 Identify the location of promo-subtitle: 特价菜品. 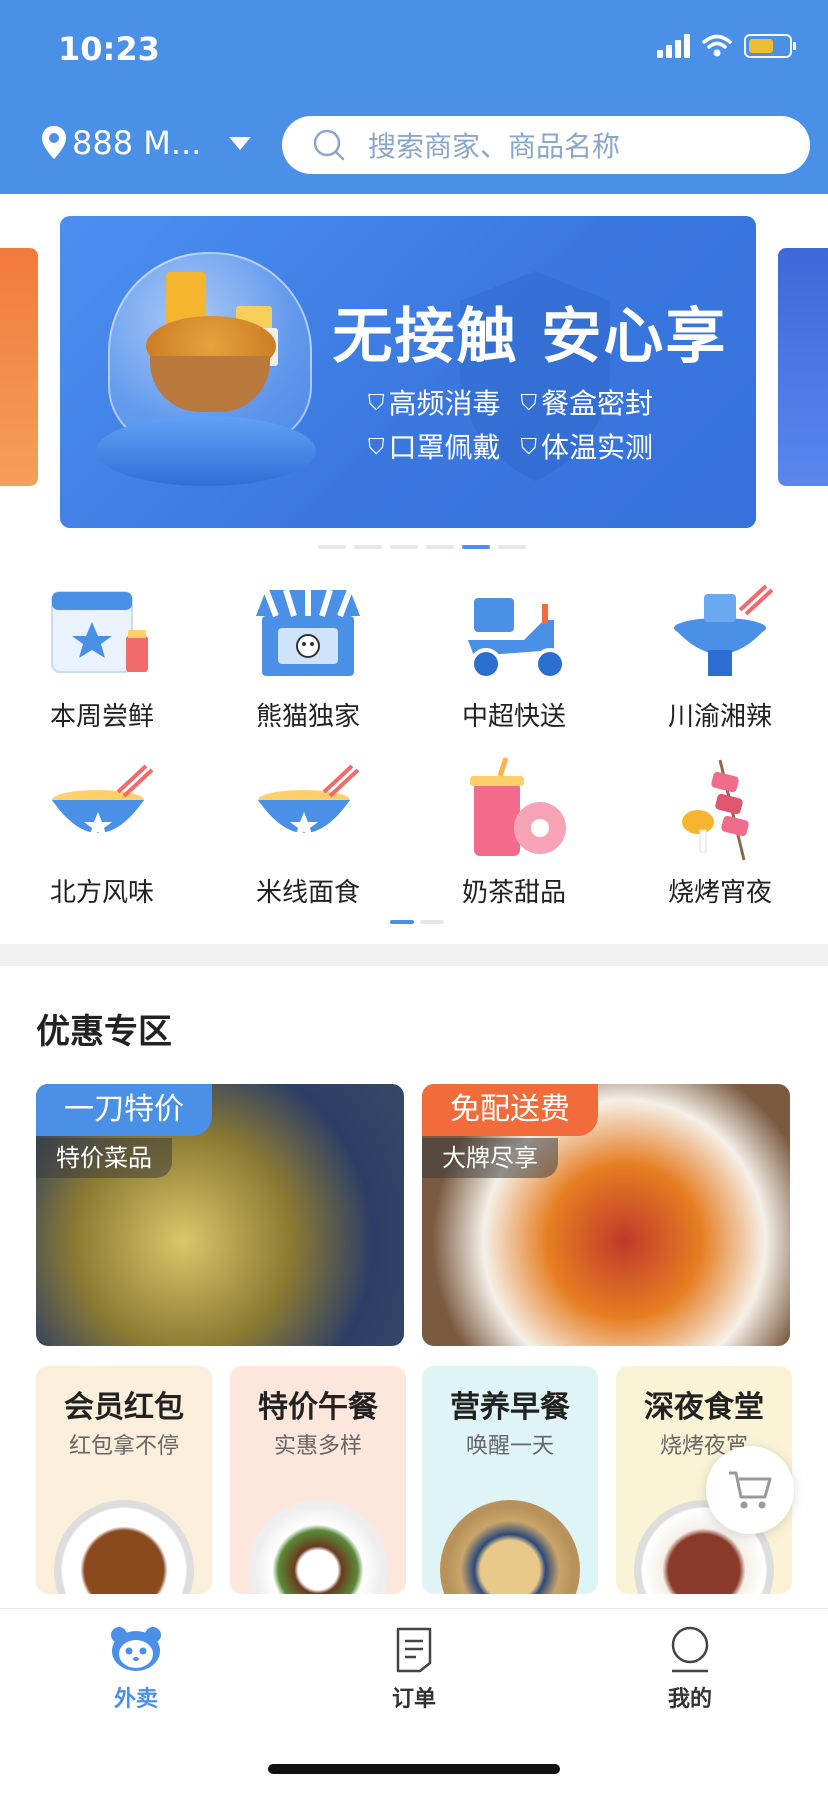
(104, 1158).